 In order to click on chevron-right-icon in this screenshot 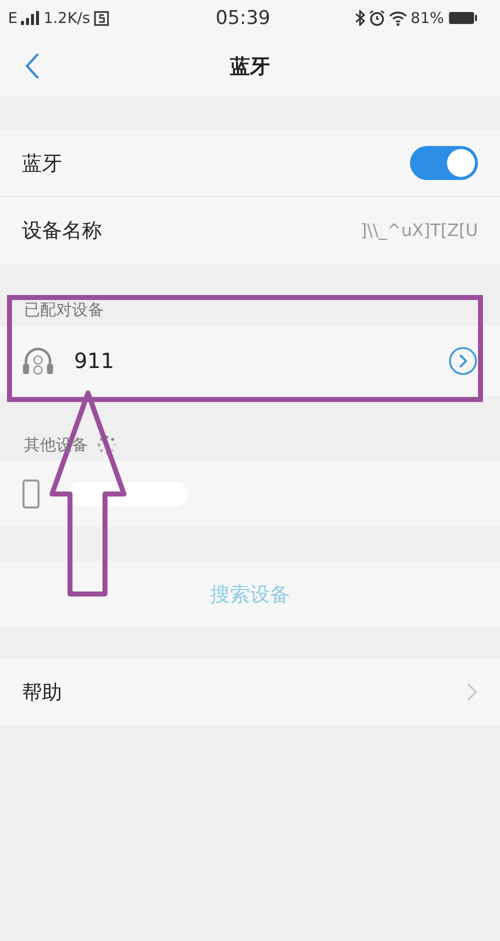, I will do `click(472, 692)`.